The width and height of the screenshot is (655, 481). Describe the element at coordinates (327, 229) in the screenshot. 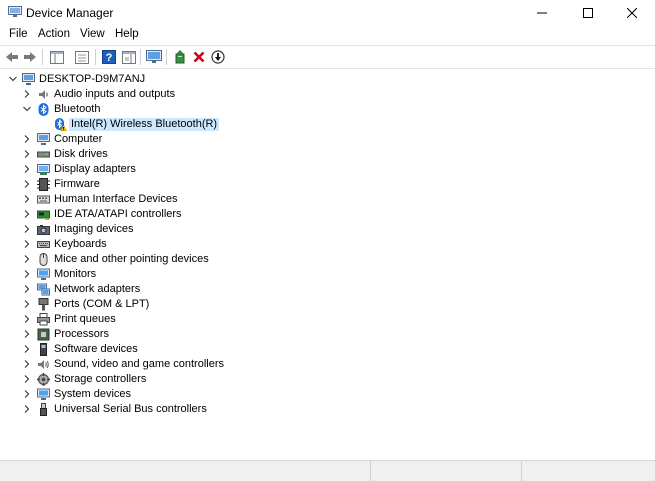

I see `tree-item-imaging: Imaging devices` at that location.